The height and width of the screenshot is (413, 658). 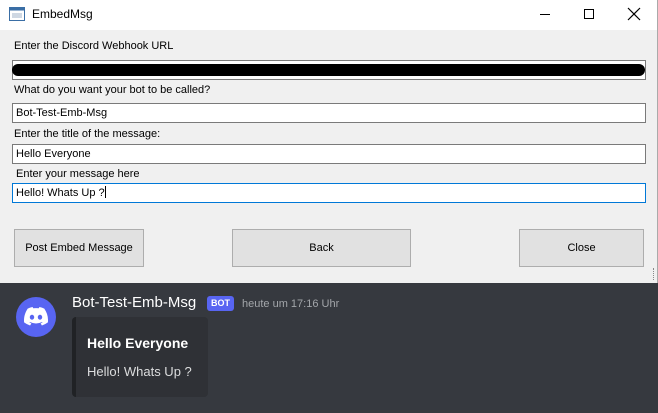 I want to click on discord-logo-icon, so click(x=36, y=316).